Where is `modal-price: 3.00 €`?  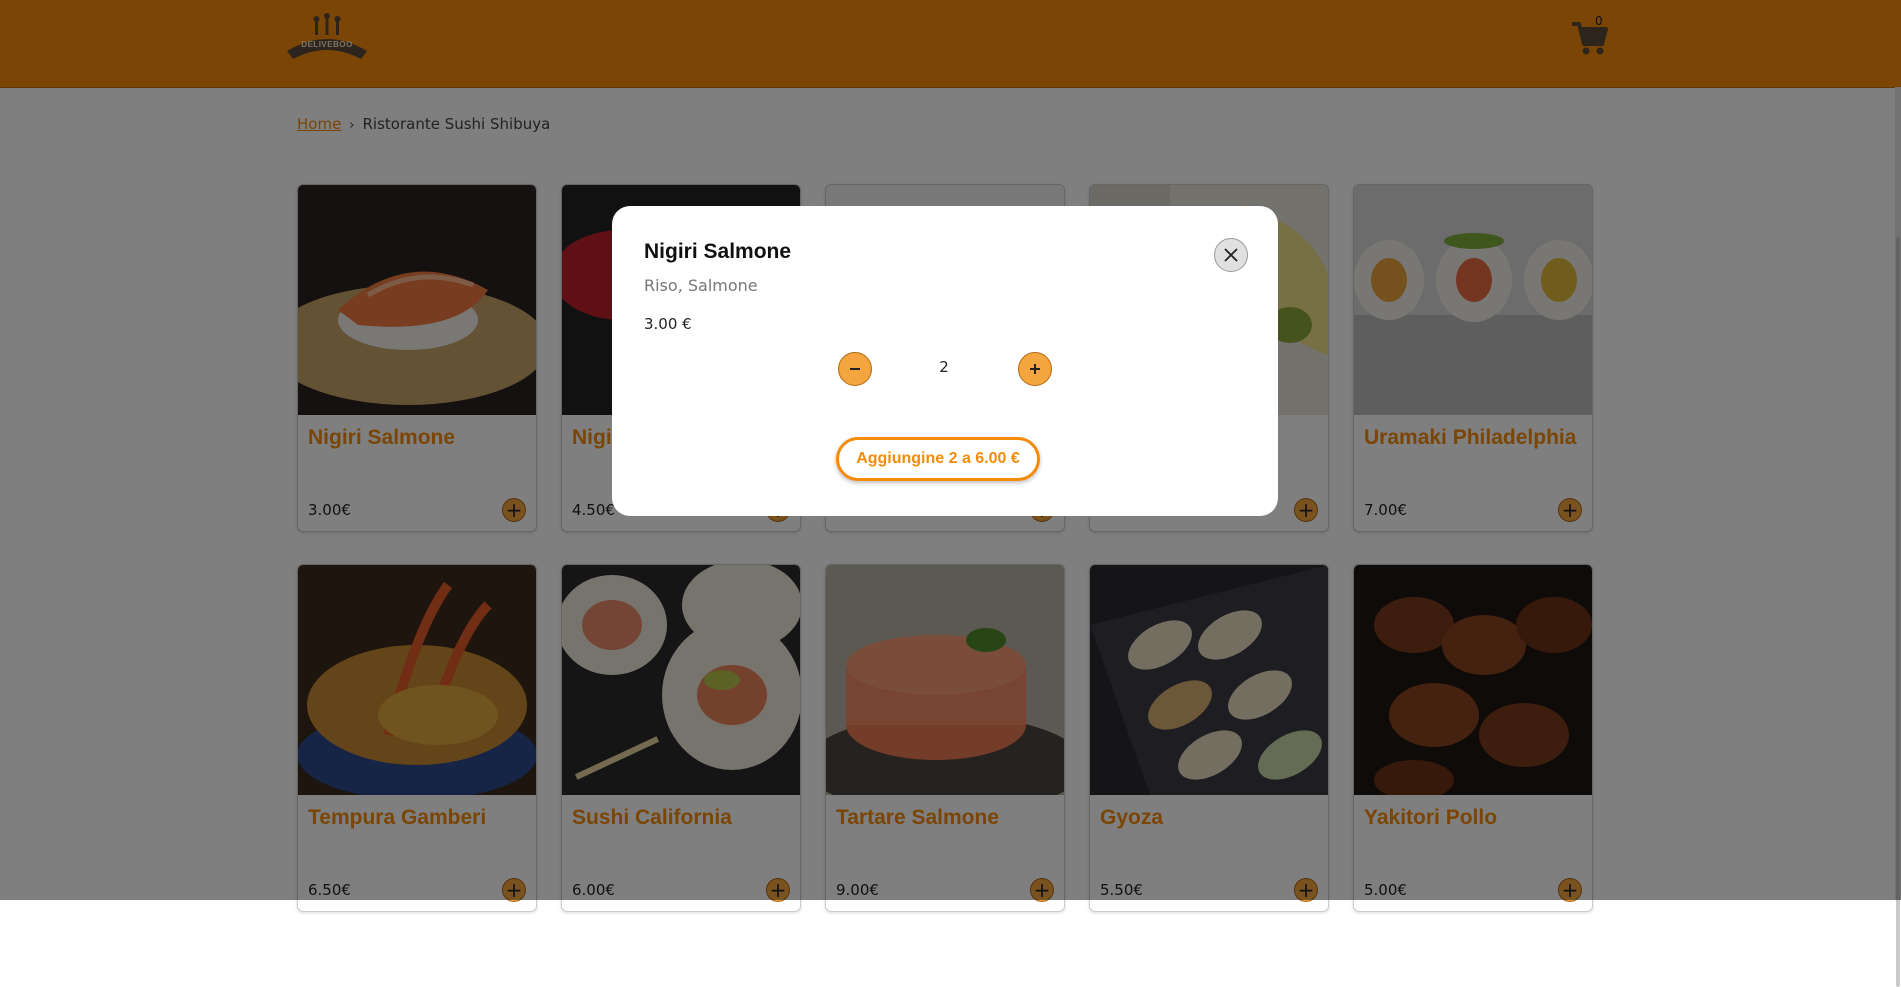 modal-price: 3.00 € is located at coordinates (668, 324).